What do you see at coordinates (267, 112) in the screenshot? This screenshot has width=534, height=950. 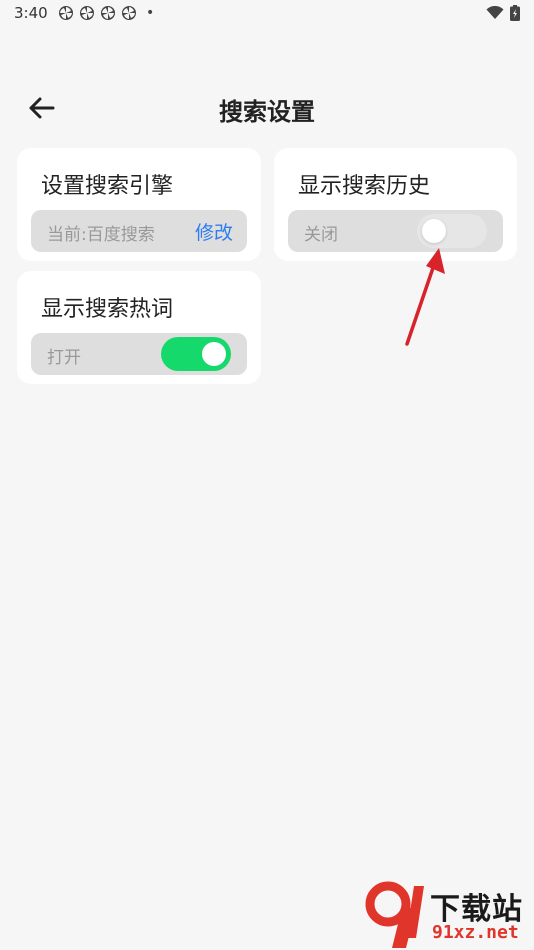 I see `page-title: 搜索设置` at bounding box center [267, 112].